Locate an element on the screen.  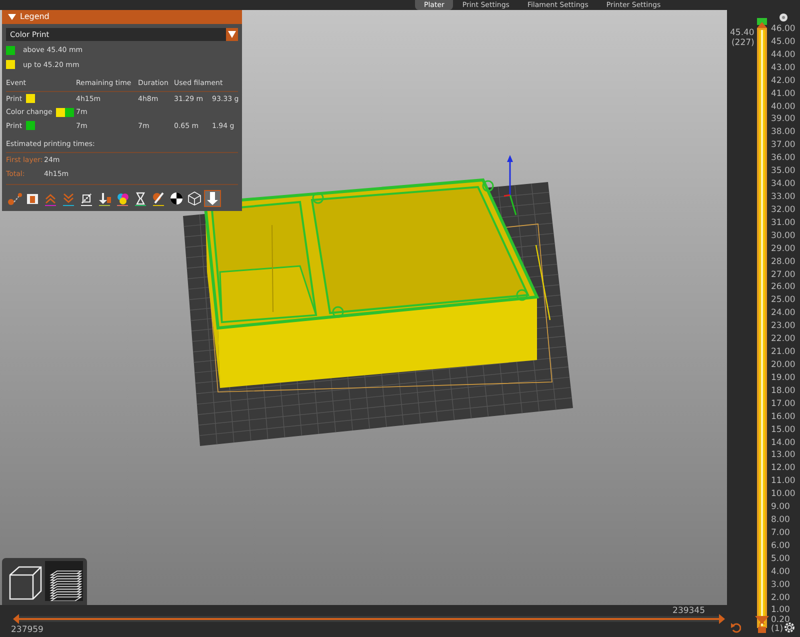
height-tick-label: 33.00 is located at coordinates (783, 197).